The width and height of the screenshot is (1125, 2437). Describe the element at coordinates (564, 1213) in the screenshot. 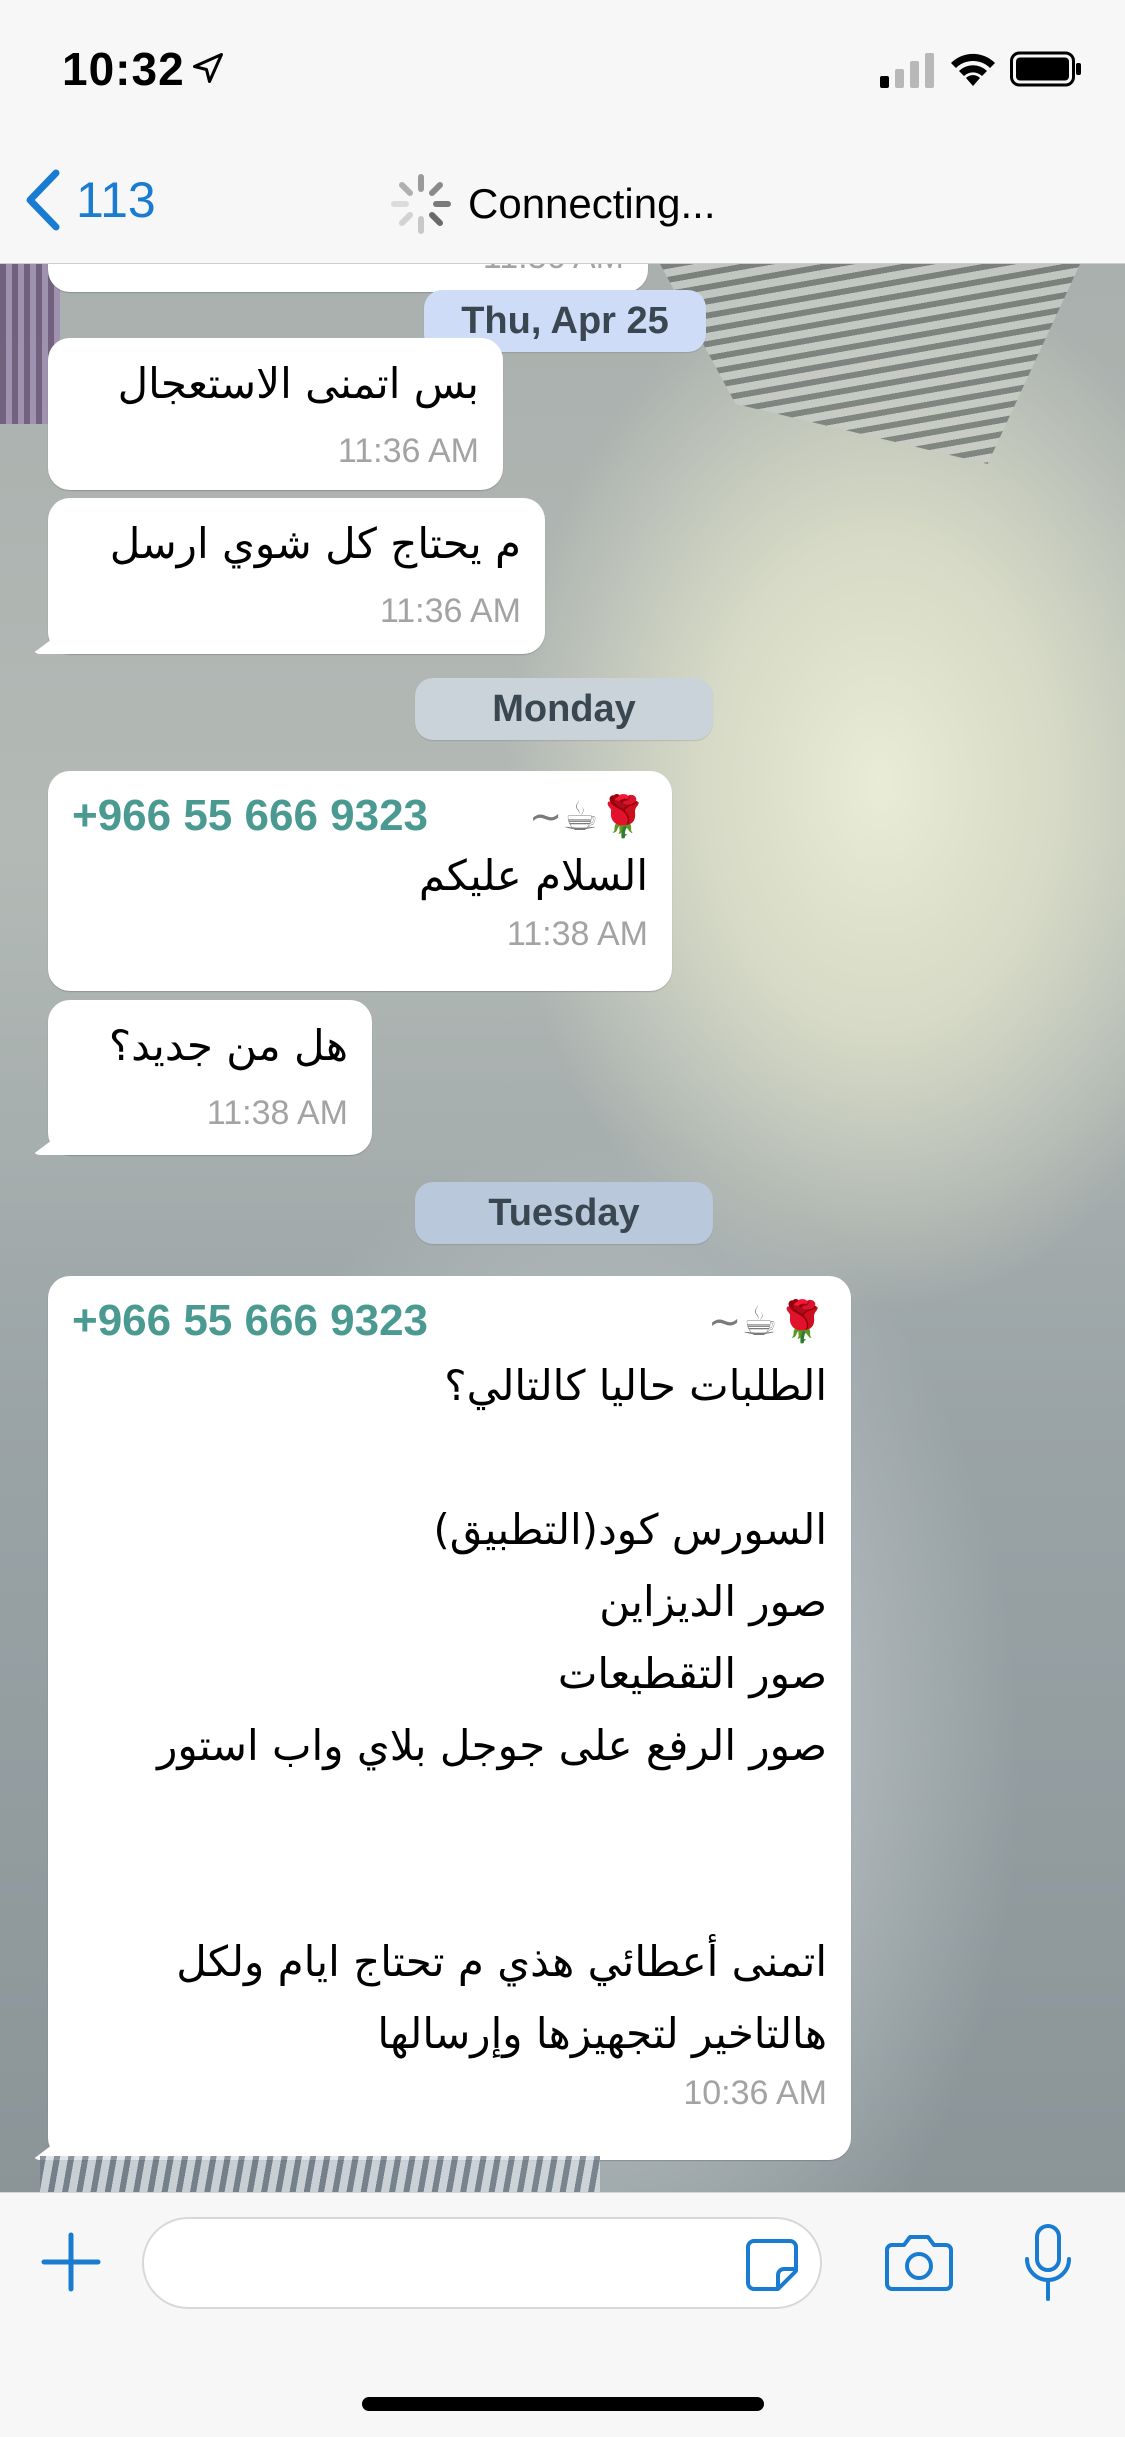

I see `date-separator: Tuesday` at that location.